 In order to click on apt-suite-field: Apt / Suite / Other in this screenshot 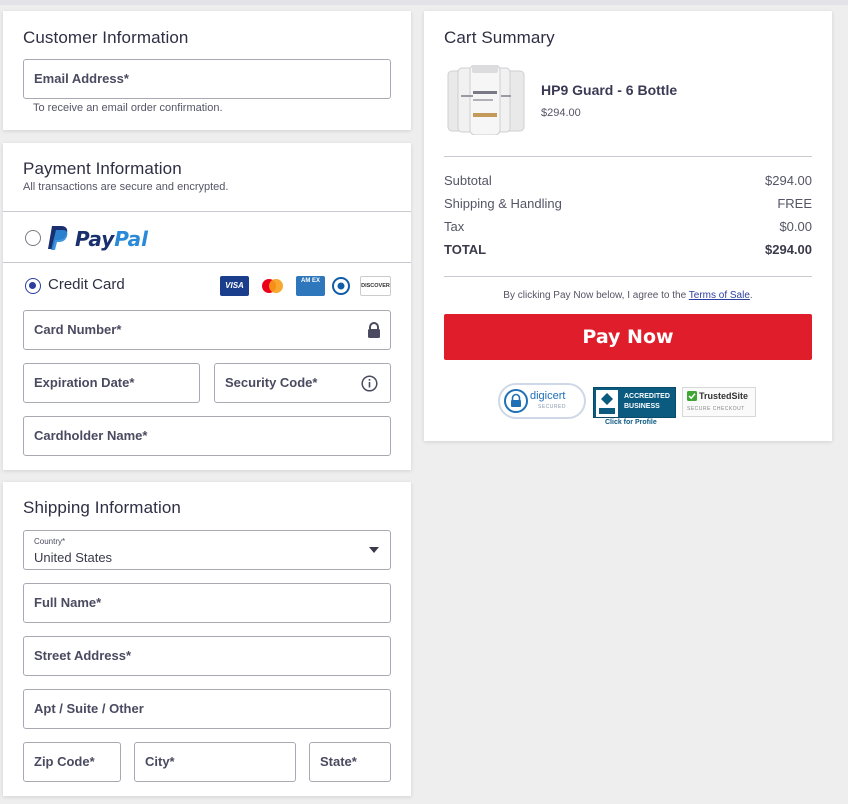, I will do `click(207, 709)`.